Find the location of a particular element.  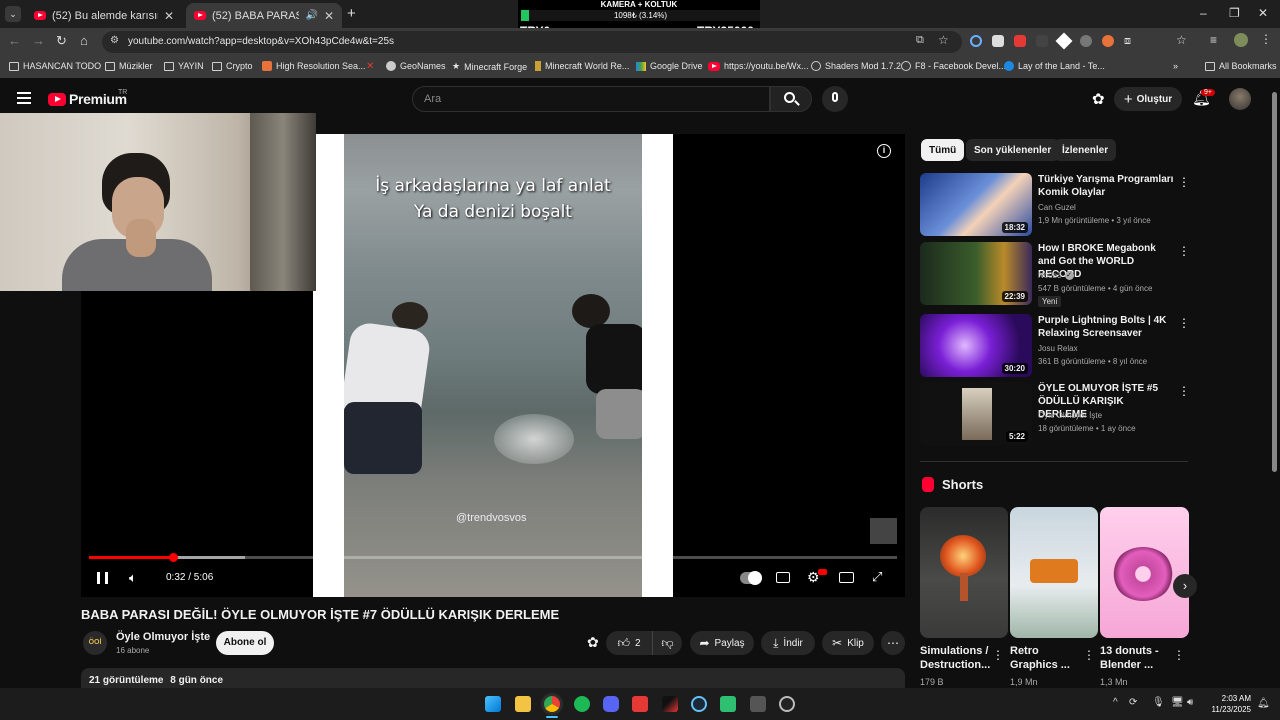

install-app-icon: ⧉ is located at coordinates (920, 40).